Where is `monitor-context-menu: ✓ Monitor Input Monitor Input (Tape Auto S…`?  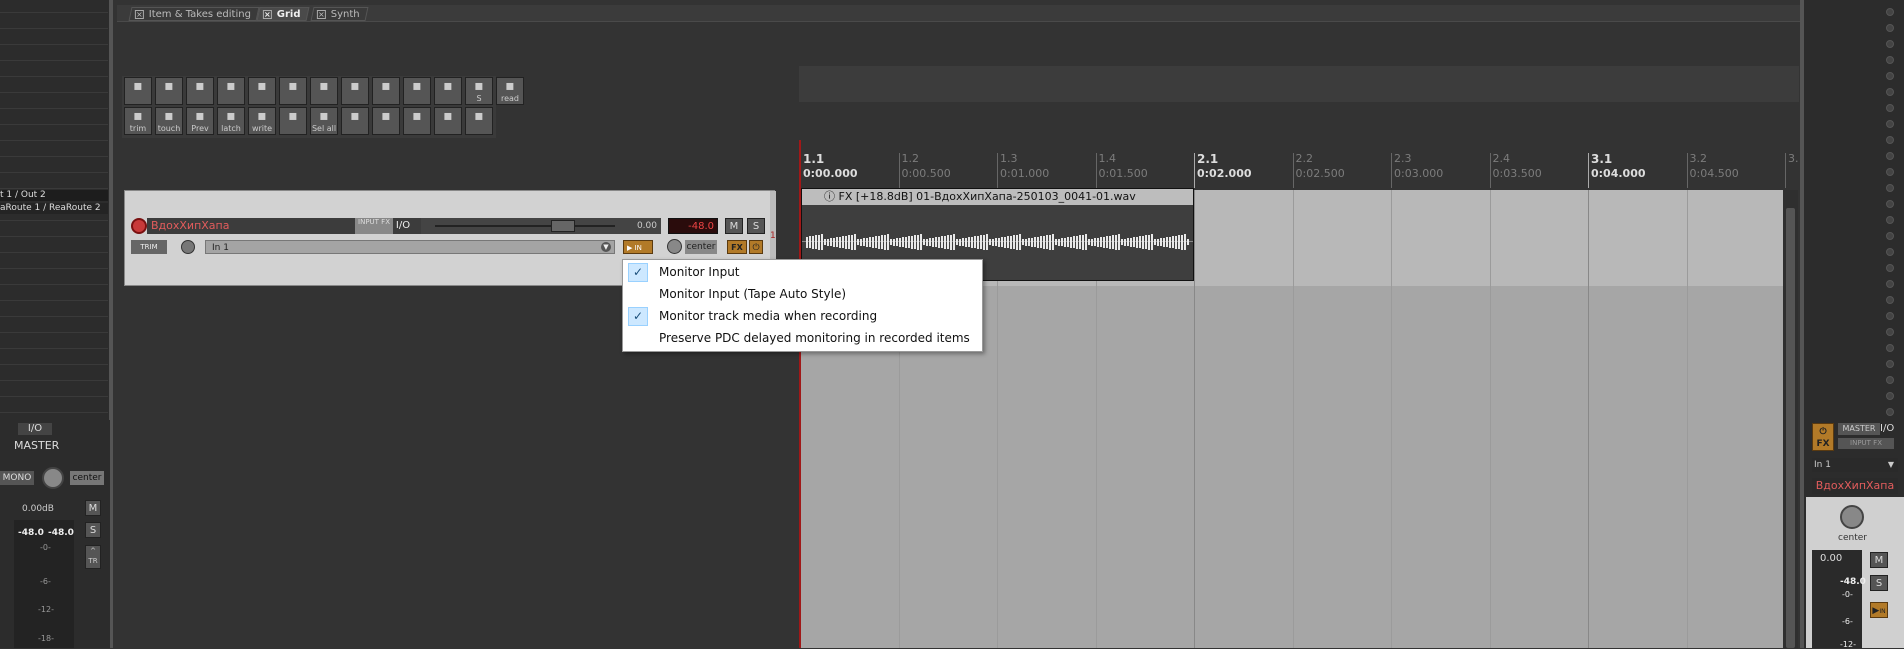 monitor-context-menu: ✓ Monitor Input Monitor Input (Tape Auto S… is located at coordinates (802, 305).